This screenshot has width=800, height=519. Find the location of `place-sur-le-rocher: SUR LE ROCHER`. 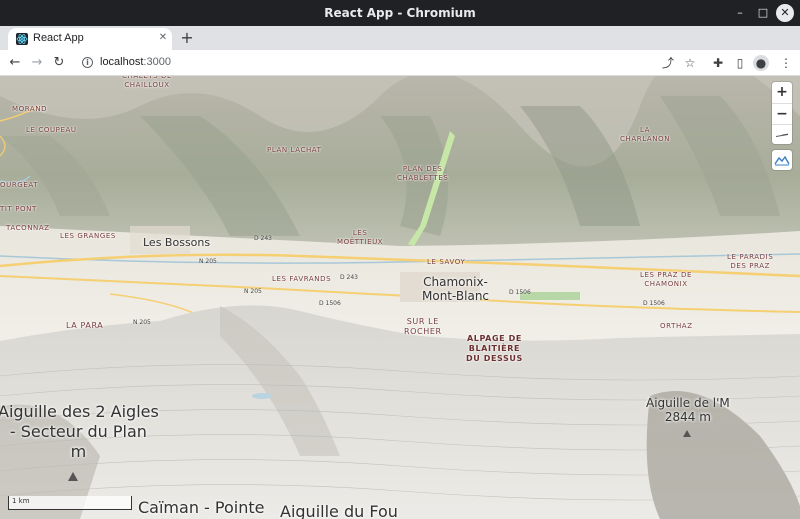

place-sur-le-rocher: SUR LE ROCHER is located at coordinates (423, 326).